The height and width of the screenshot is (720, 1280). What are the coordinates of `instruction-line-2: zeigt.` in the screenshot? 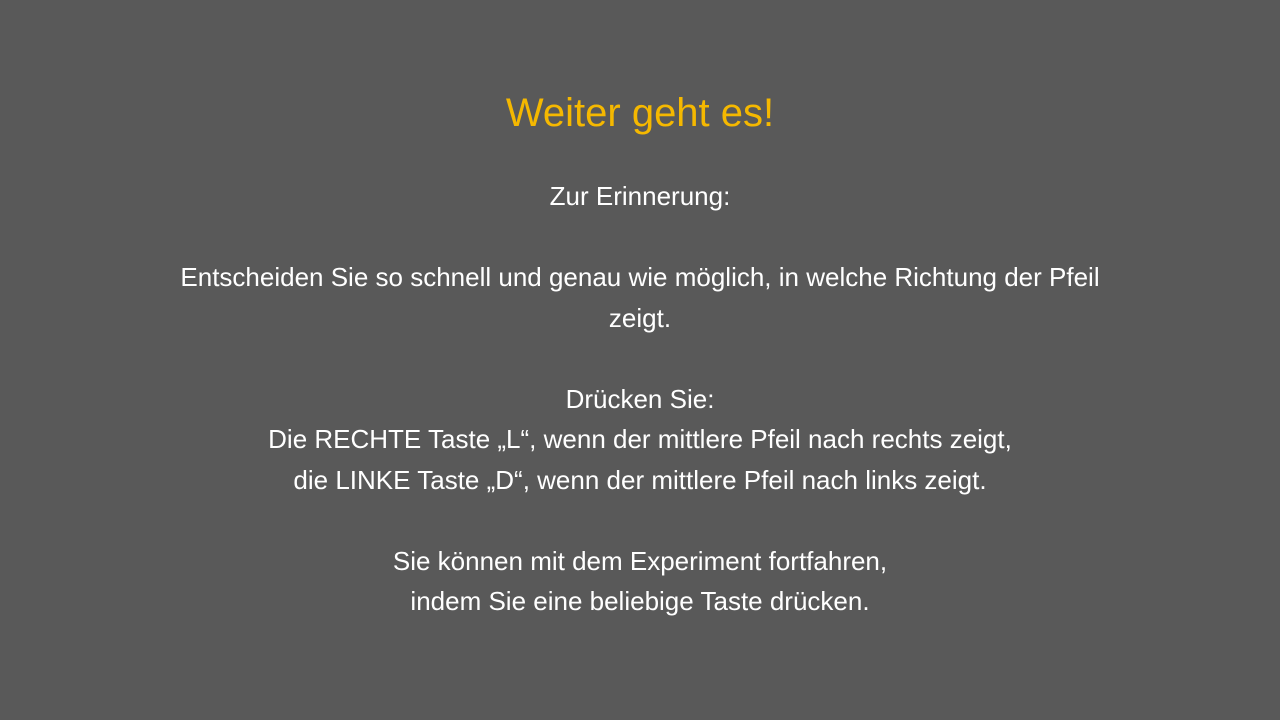 It's located at (640, 317).